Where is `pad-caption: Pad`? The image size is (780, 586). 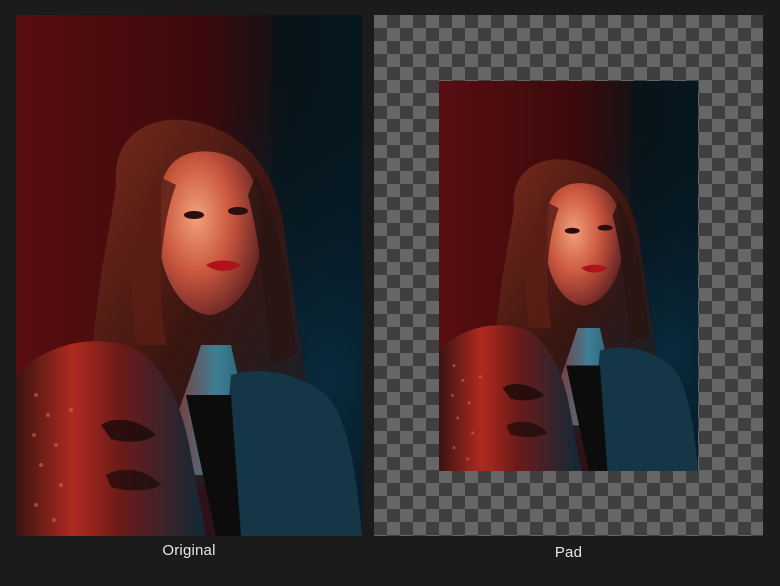
pad-caption: Pad is located at coordinates (568, 552).